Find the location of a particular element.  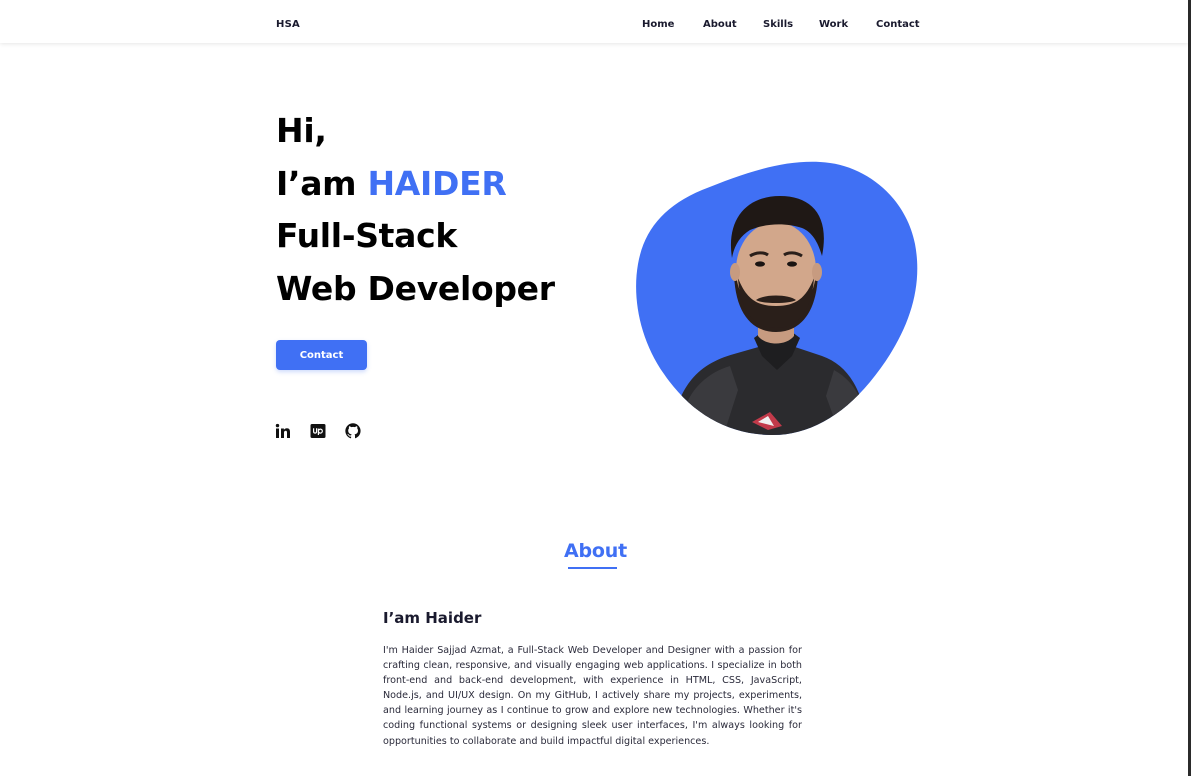

hero-name: HAIDER is located at coordinates (437, 183).